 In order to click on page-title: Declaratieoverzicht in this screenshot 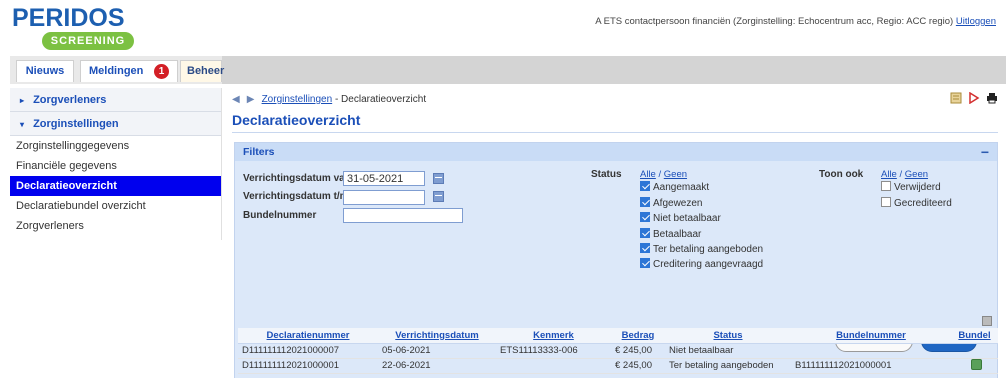, I will do `click(296, 120)`.